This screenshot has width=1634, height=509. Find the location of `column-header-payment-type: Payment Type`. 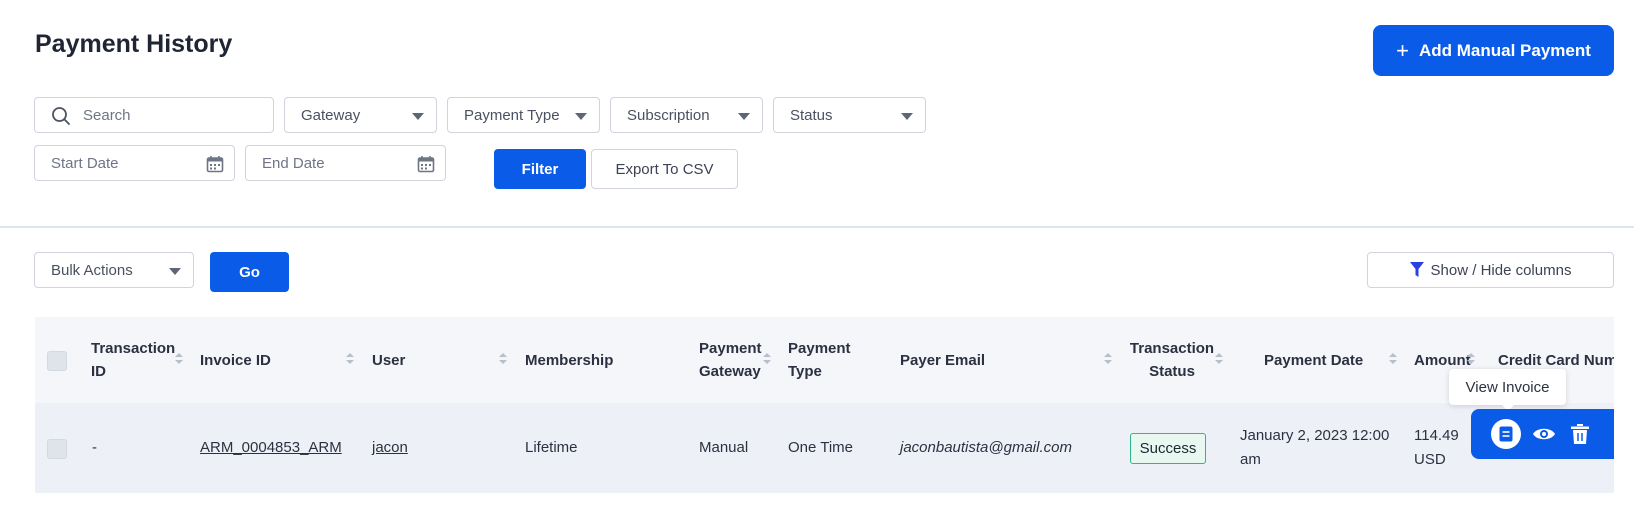

column-header-payment-type: Payment Type is located at coordinates (819, 360).